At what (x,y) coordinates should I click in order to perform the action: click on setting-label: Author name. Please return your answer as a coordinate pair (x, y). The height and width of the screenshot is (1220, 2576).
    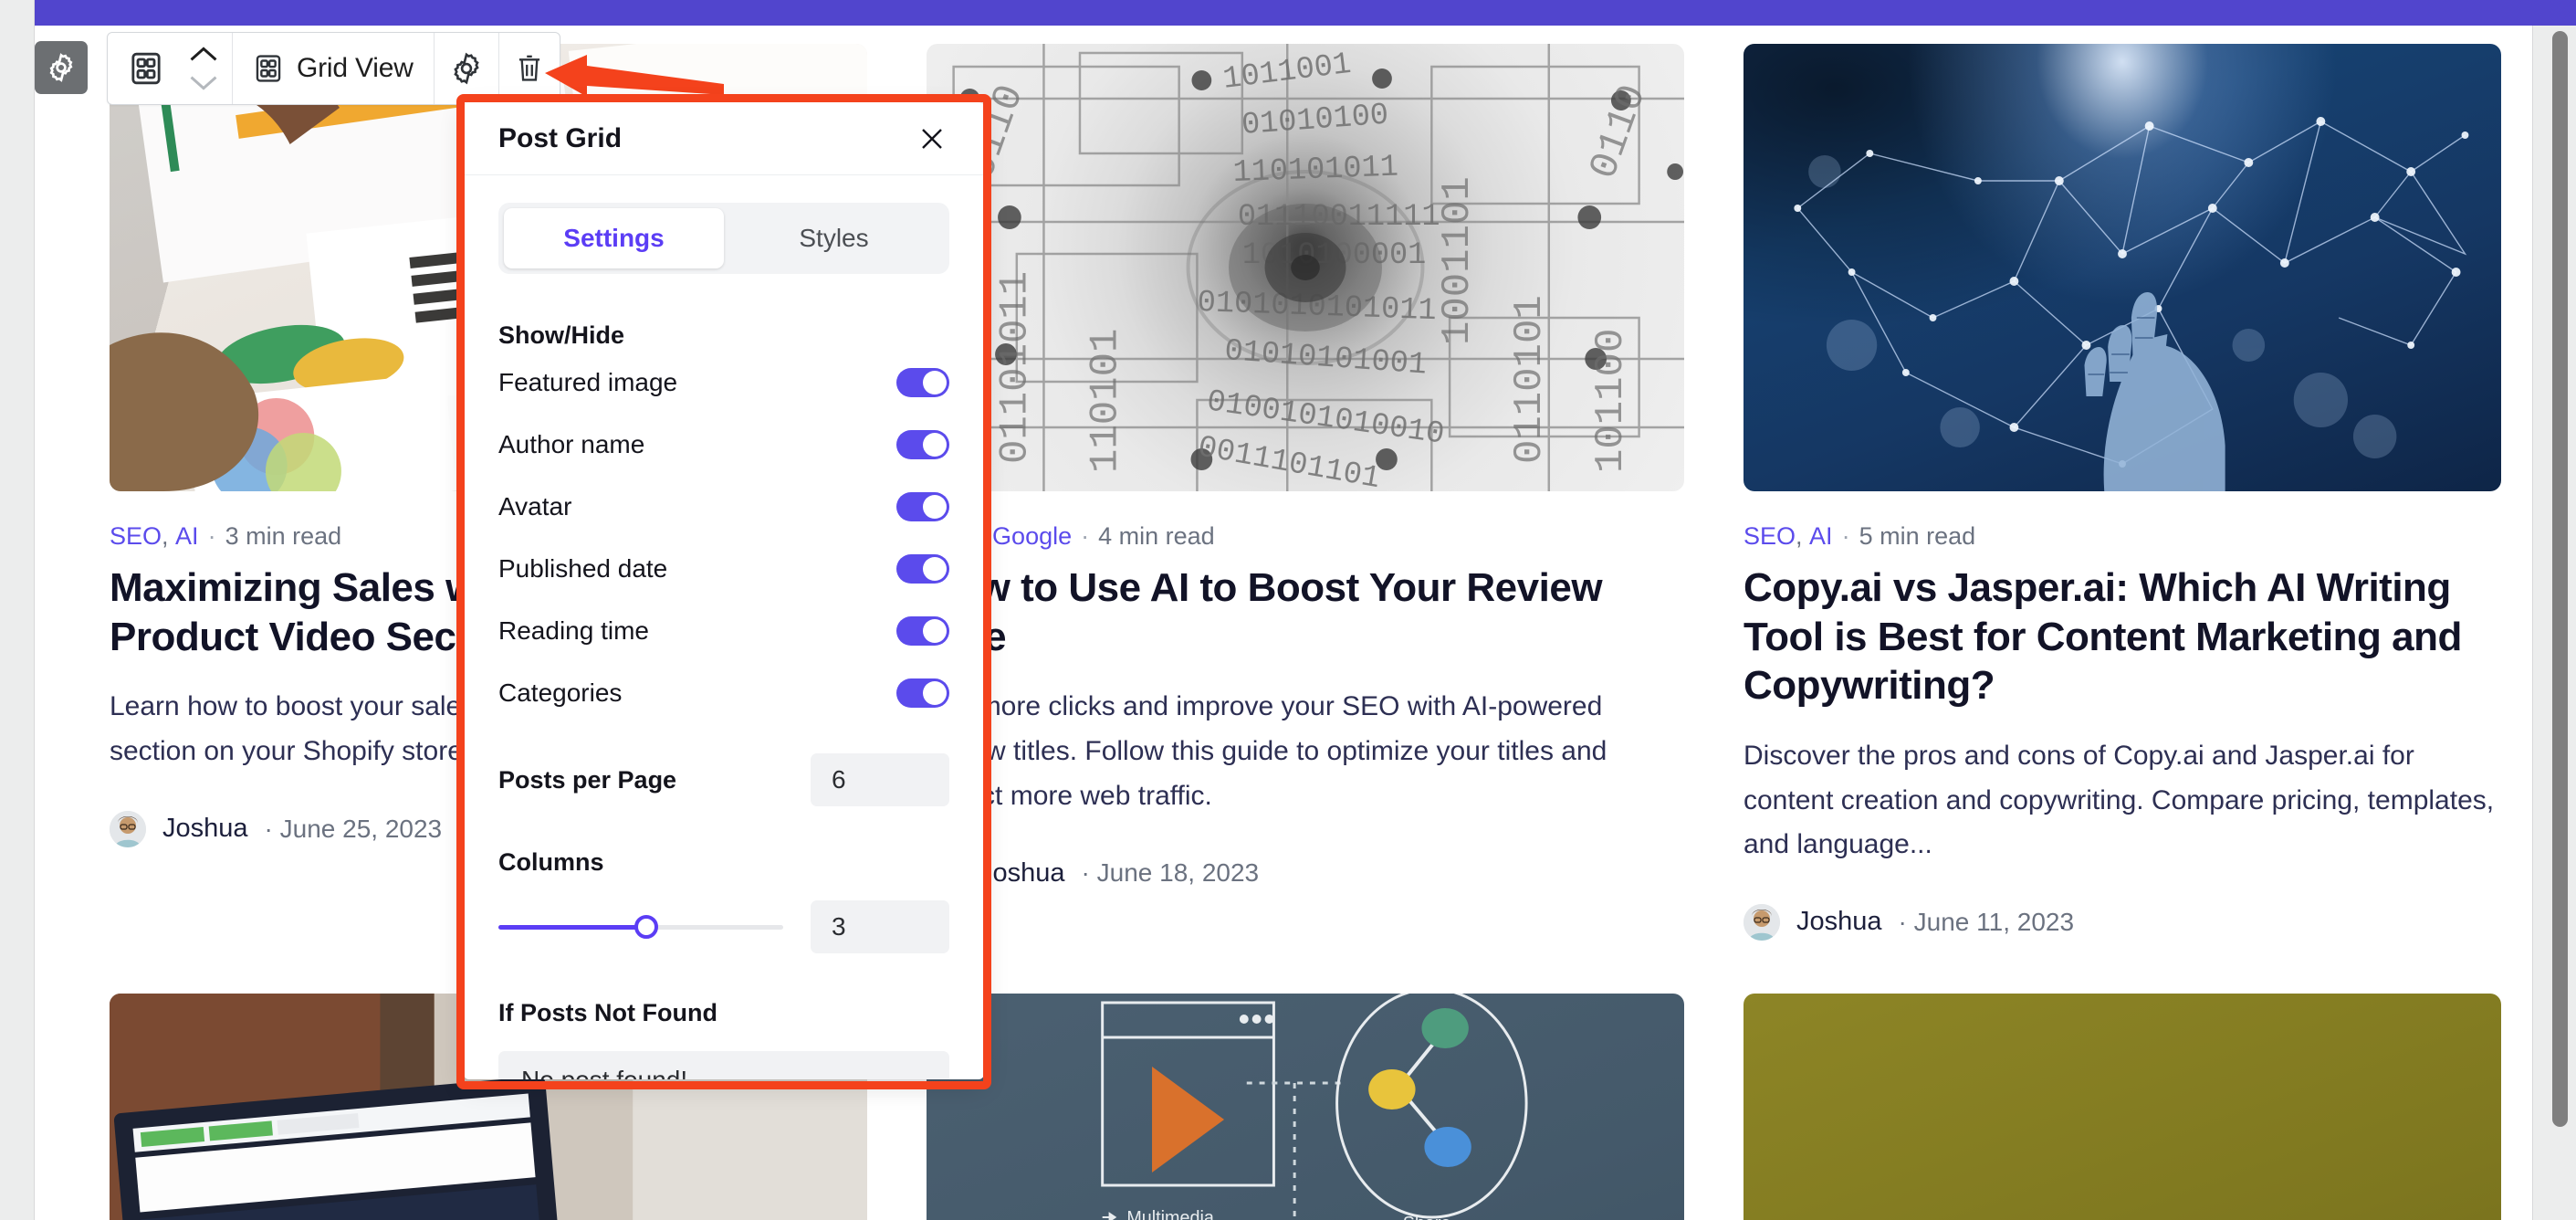
    Looking at the image, I should click on (571, 444).